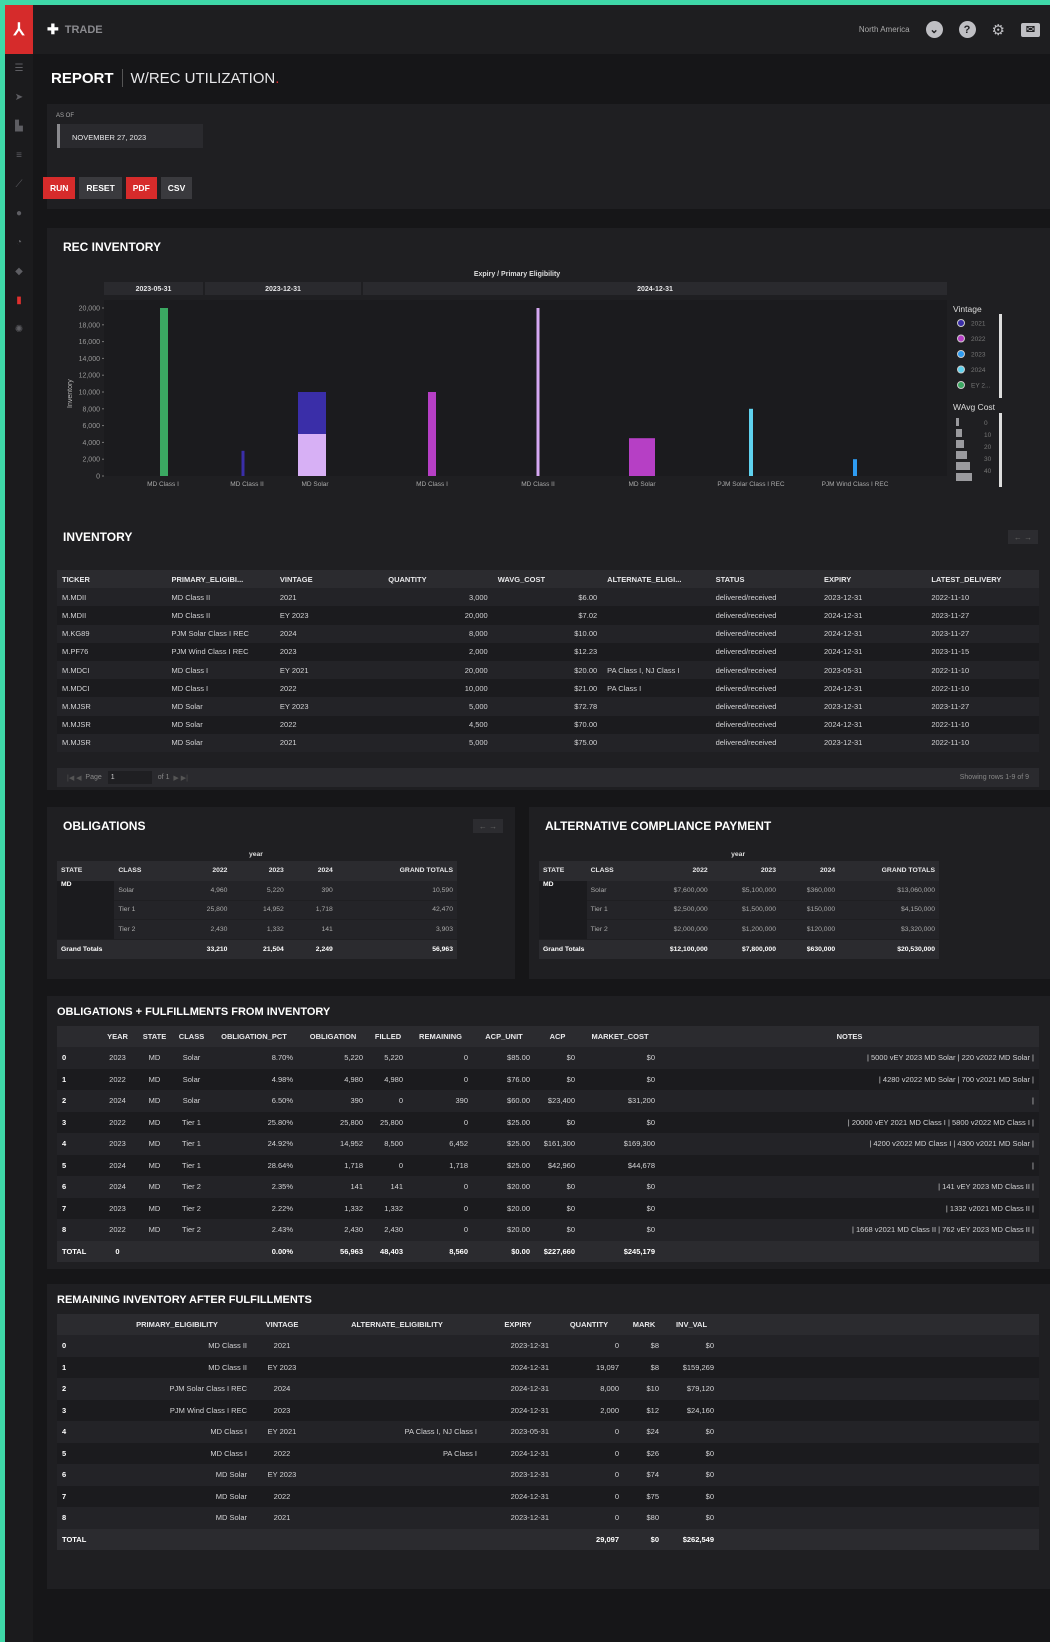 The image size is (1050, 1642). Describe the element at coordinates (397, 1324) in the screenshot. I see `remaining-column-header: ALTERNATE_ELIGIBILITY` at that location.